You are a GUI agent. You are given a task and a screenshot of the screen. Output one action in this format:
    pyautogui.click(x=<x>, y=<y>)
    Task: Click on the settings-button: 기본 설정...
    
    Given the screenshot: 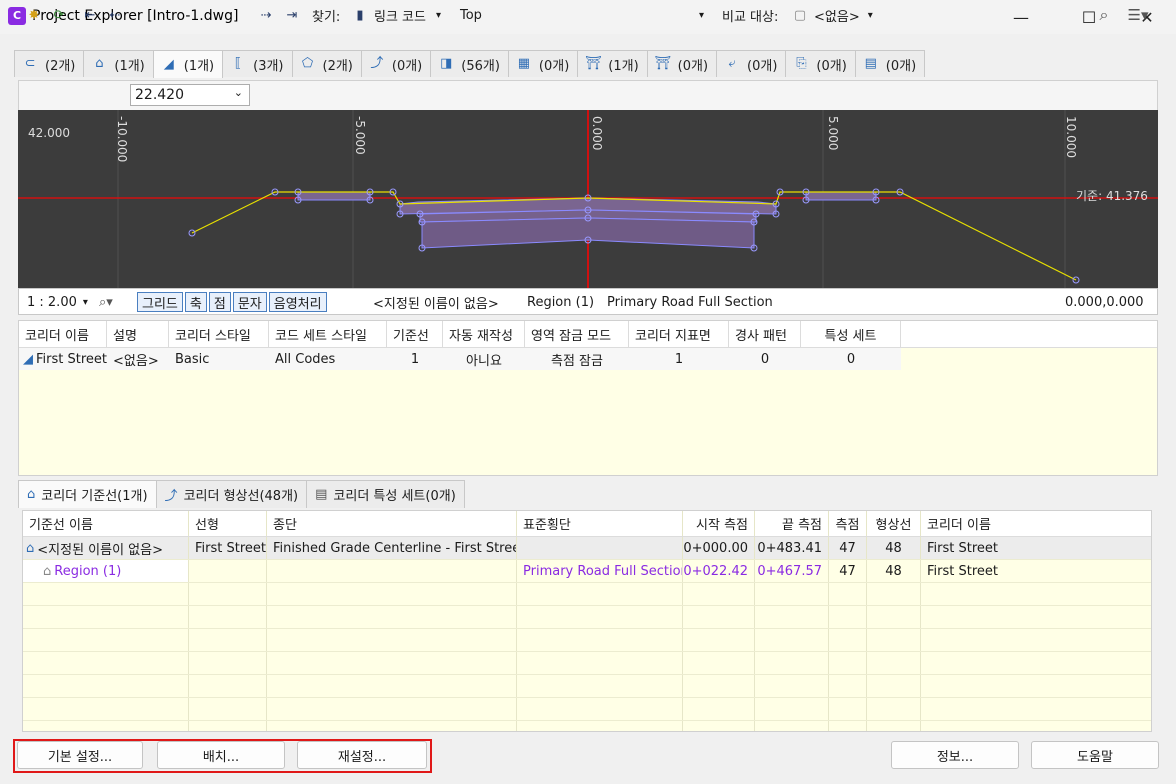 What is the action you would take?
    pyautogui.click(x=80, y=755)
    